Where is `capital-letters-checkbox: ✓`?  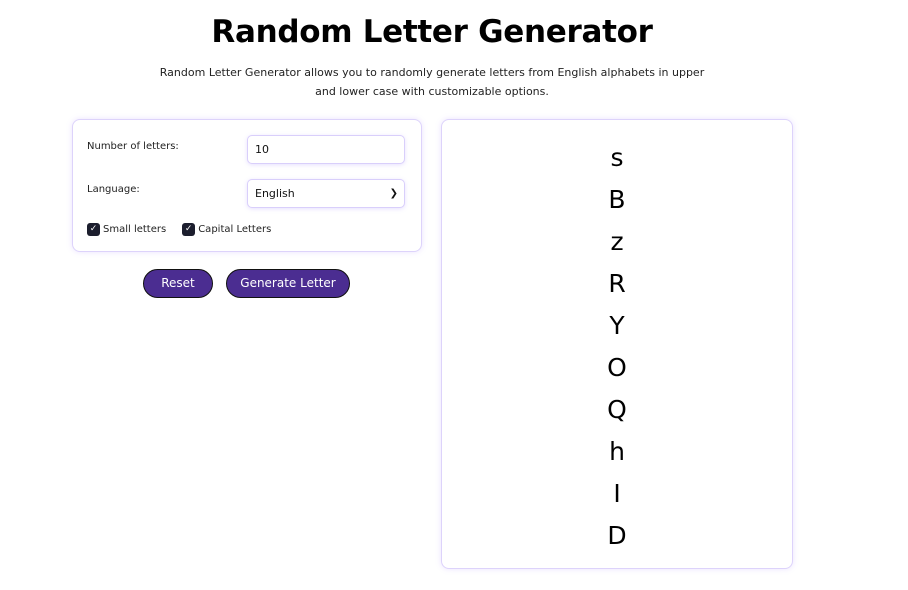 capital-letters-checkbox: ✓ is located at coordinates (189, 229).